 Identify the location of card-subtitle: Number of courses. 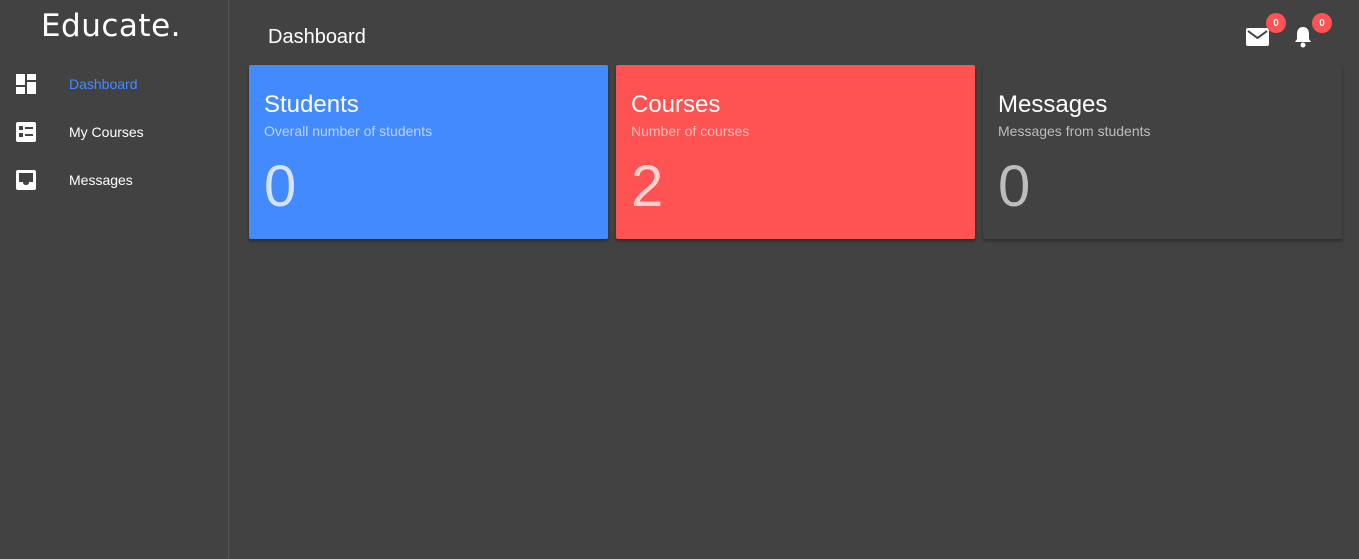
(690, 131).